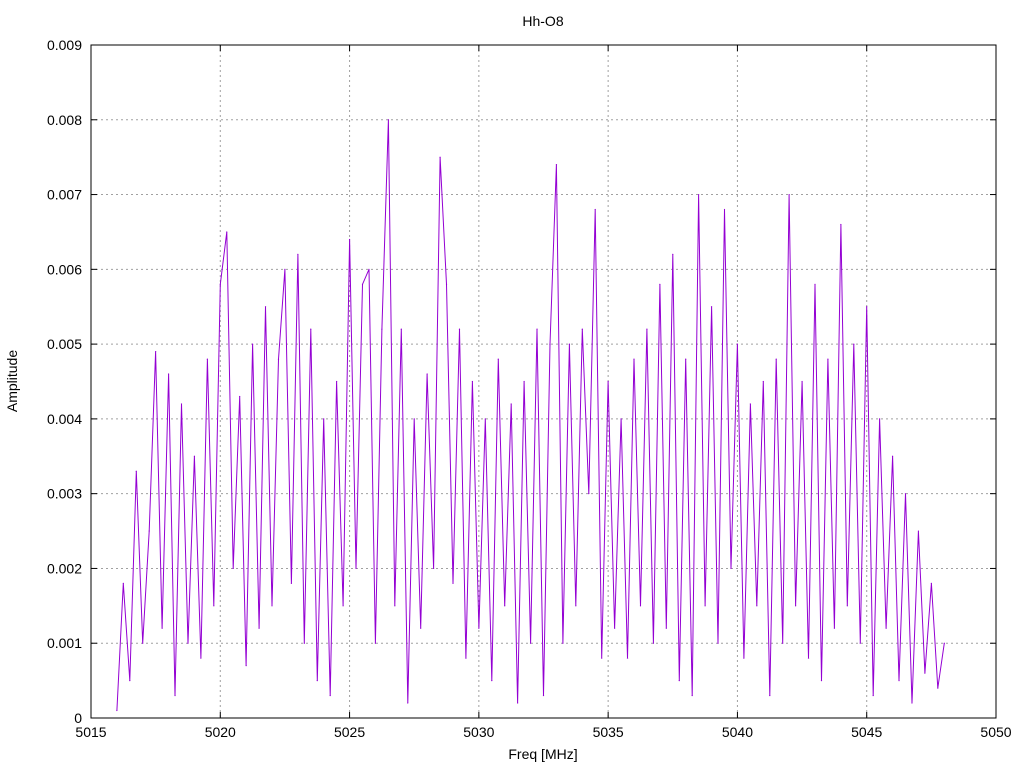  I want to click on y-tick-label: 0.007, so click(64, 195).